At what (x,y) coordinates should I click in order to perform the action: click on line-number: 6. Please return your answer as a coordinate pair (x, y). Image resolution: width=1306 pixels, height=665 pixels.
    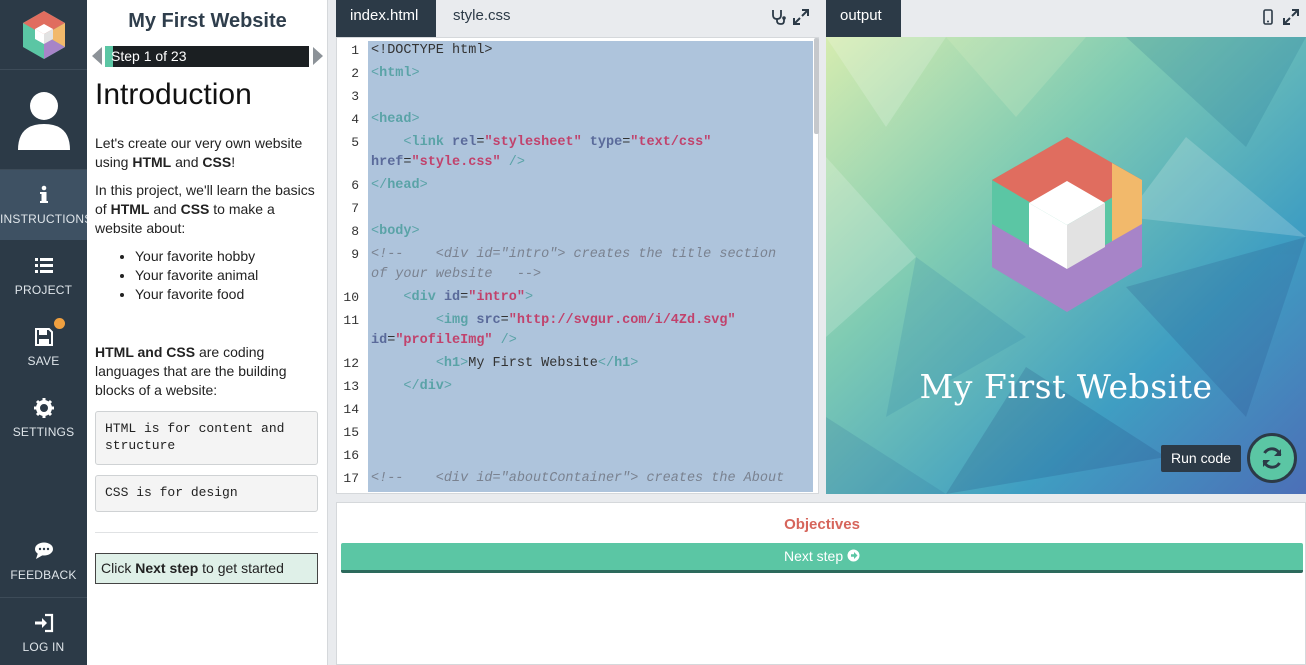
    Looking at the image, I should click on (355, 185).